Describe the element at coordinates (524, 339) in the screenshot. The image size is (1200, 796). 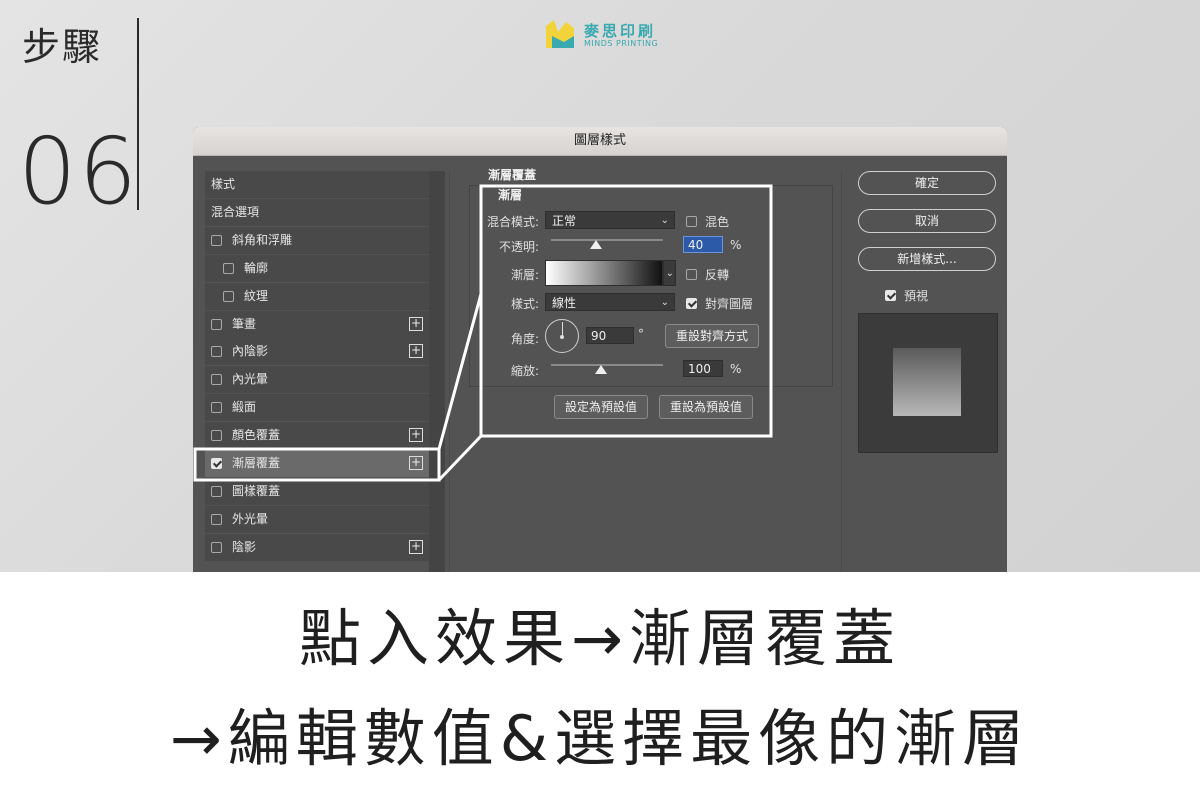
I see `angle-label: 角度:` at that location.